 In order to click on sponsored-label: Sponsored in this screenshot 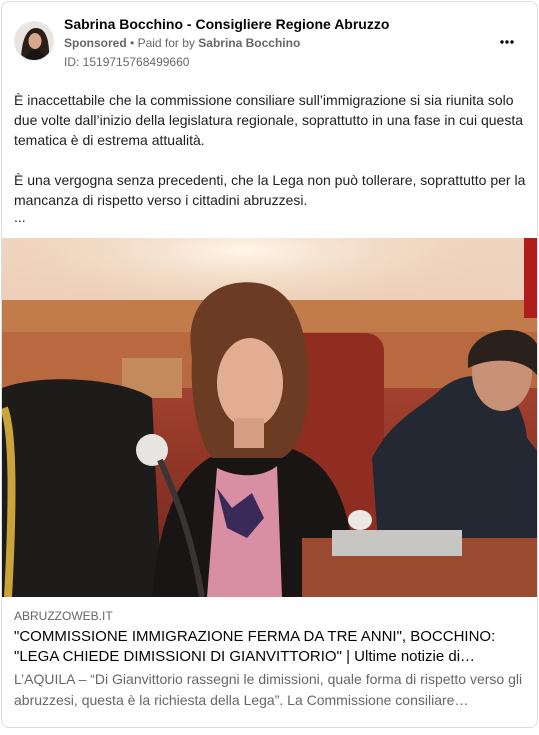, I will do `click(95, 43)`.